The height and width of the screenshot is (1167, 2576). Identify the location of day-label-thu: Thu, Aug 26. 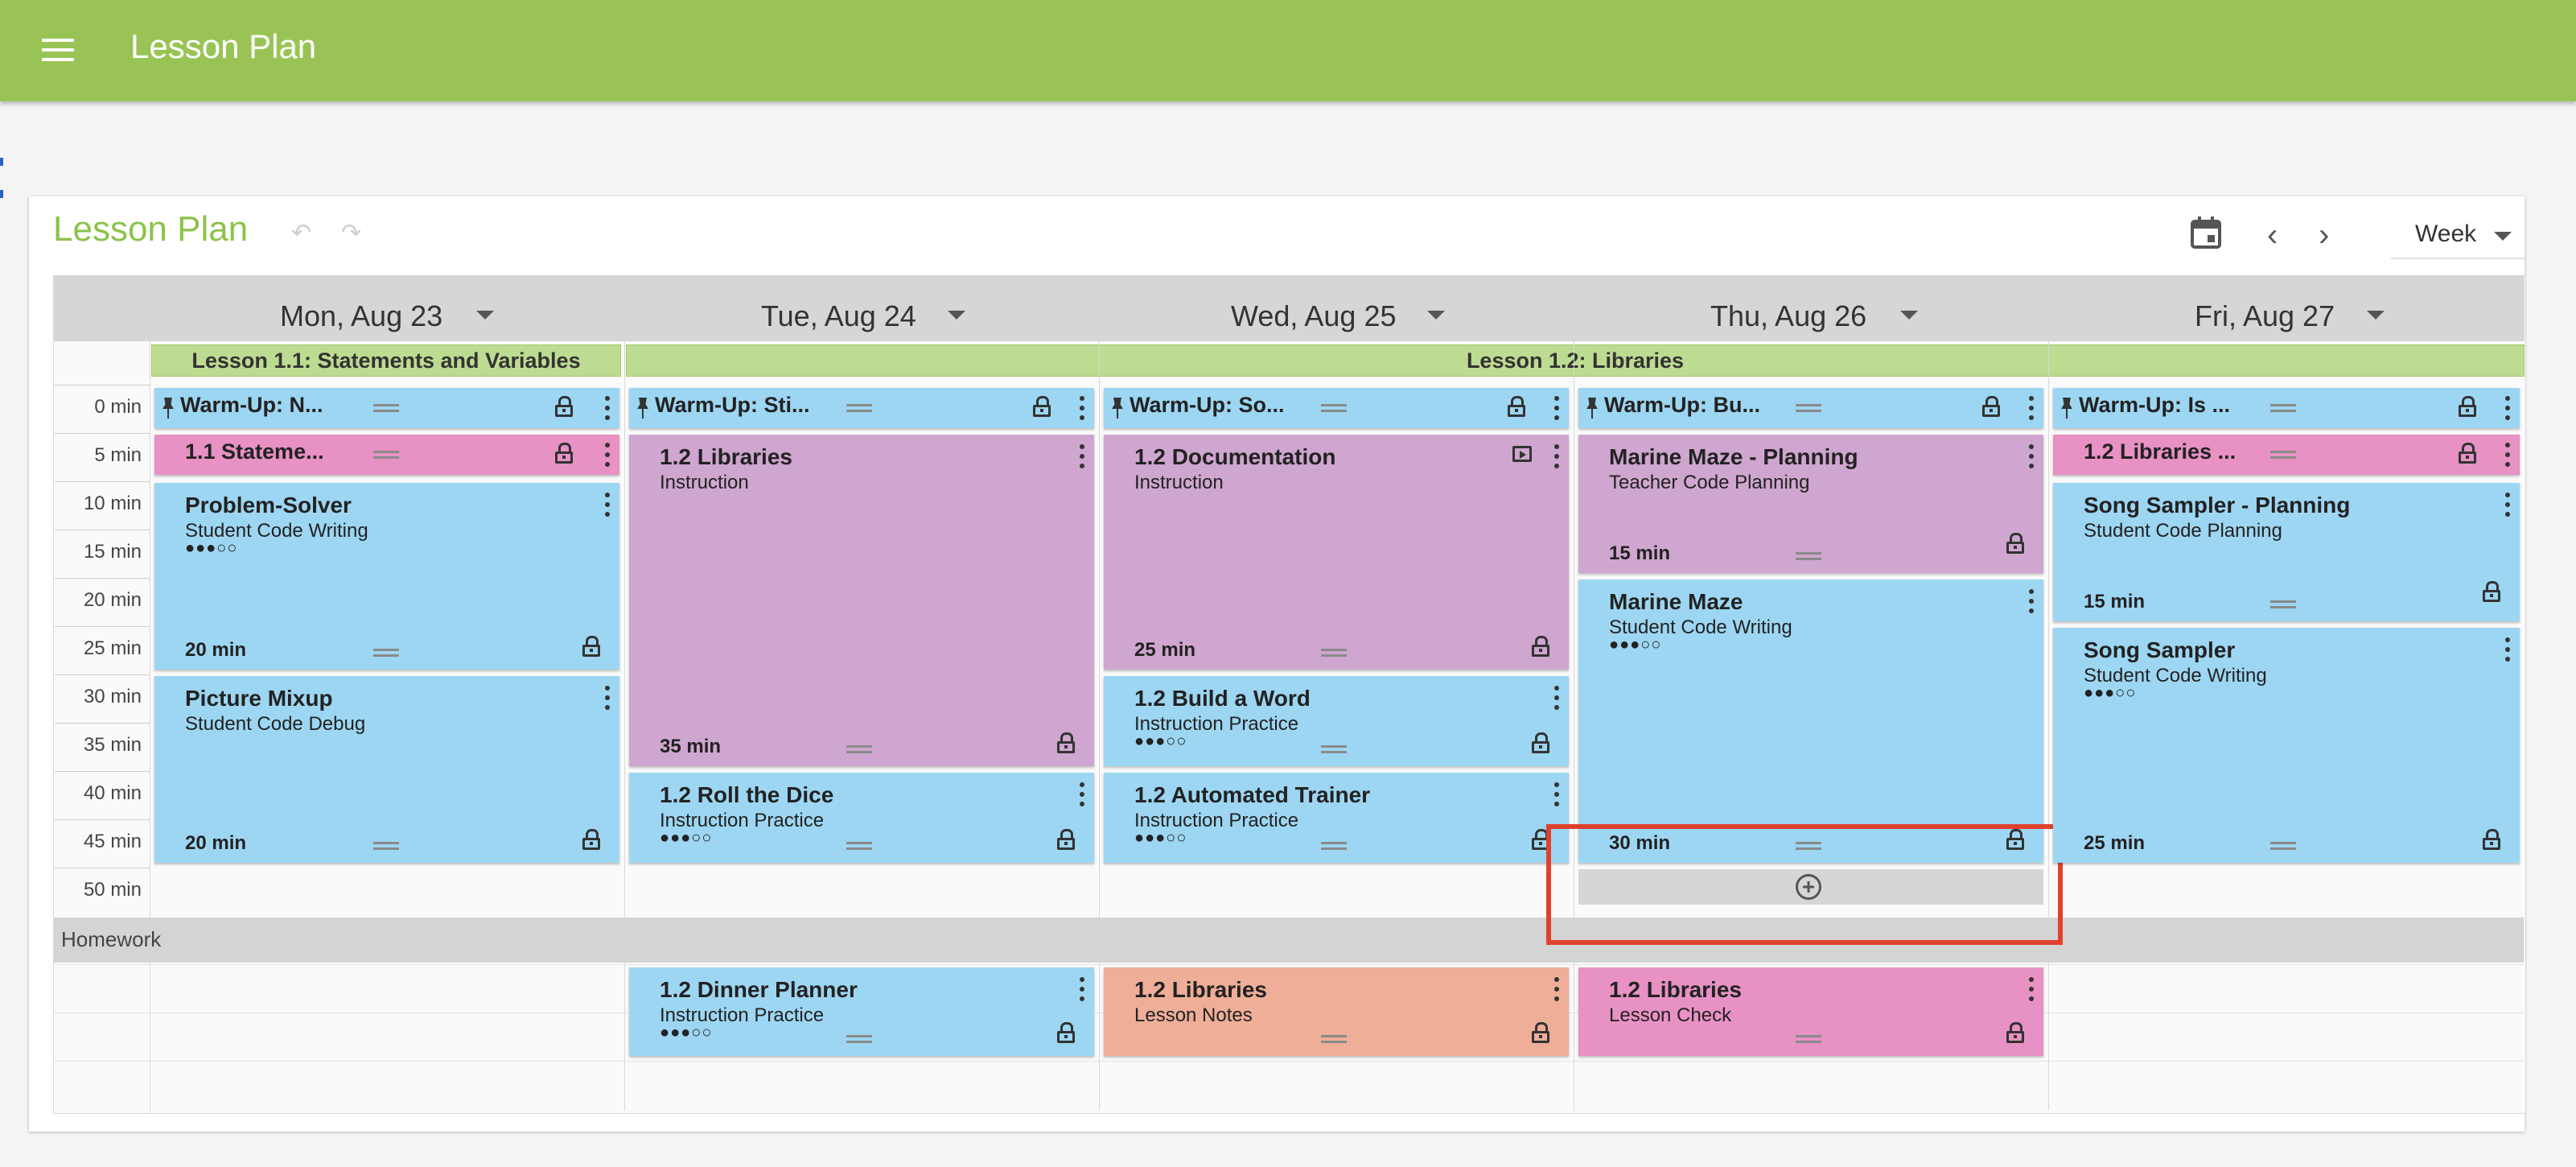
(1788, 316).